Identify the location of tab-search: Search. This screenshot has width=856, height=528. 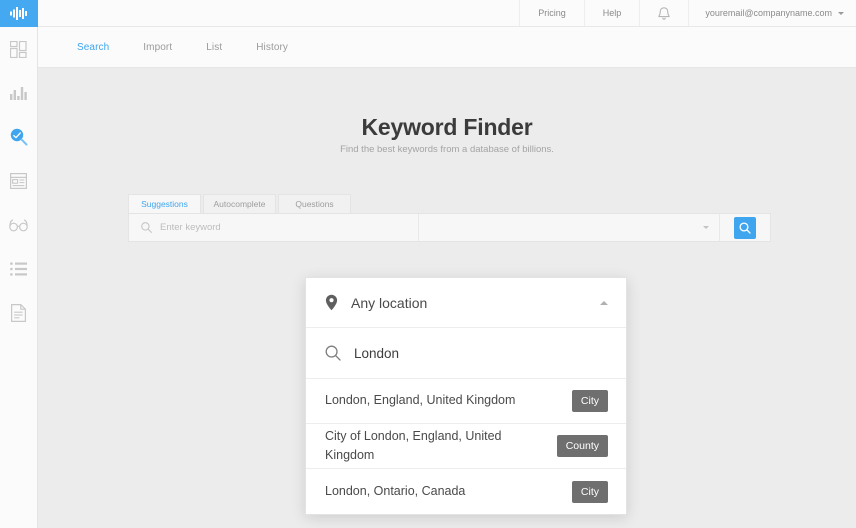
(93, 47).